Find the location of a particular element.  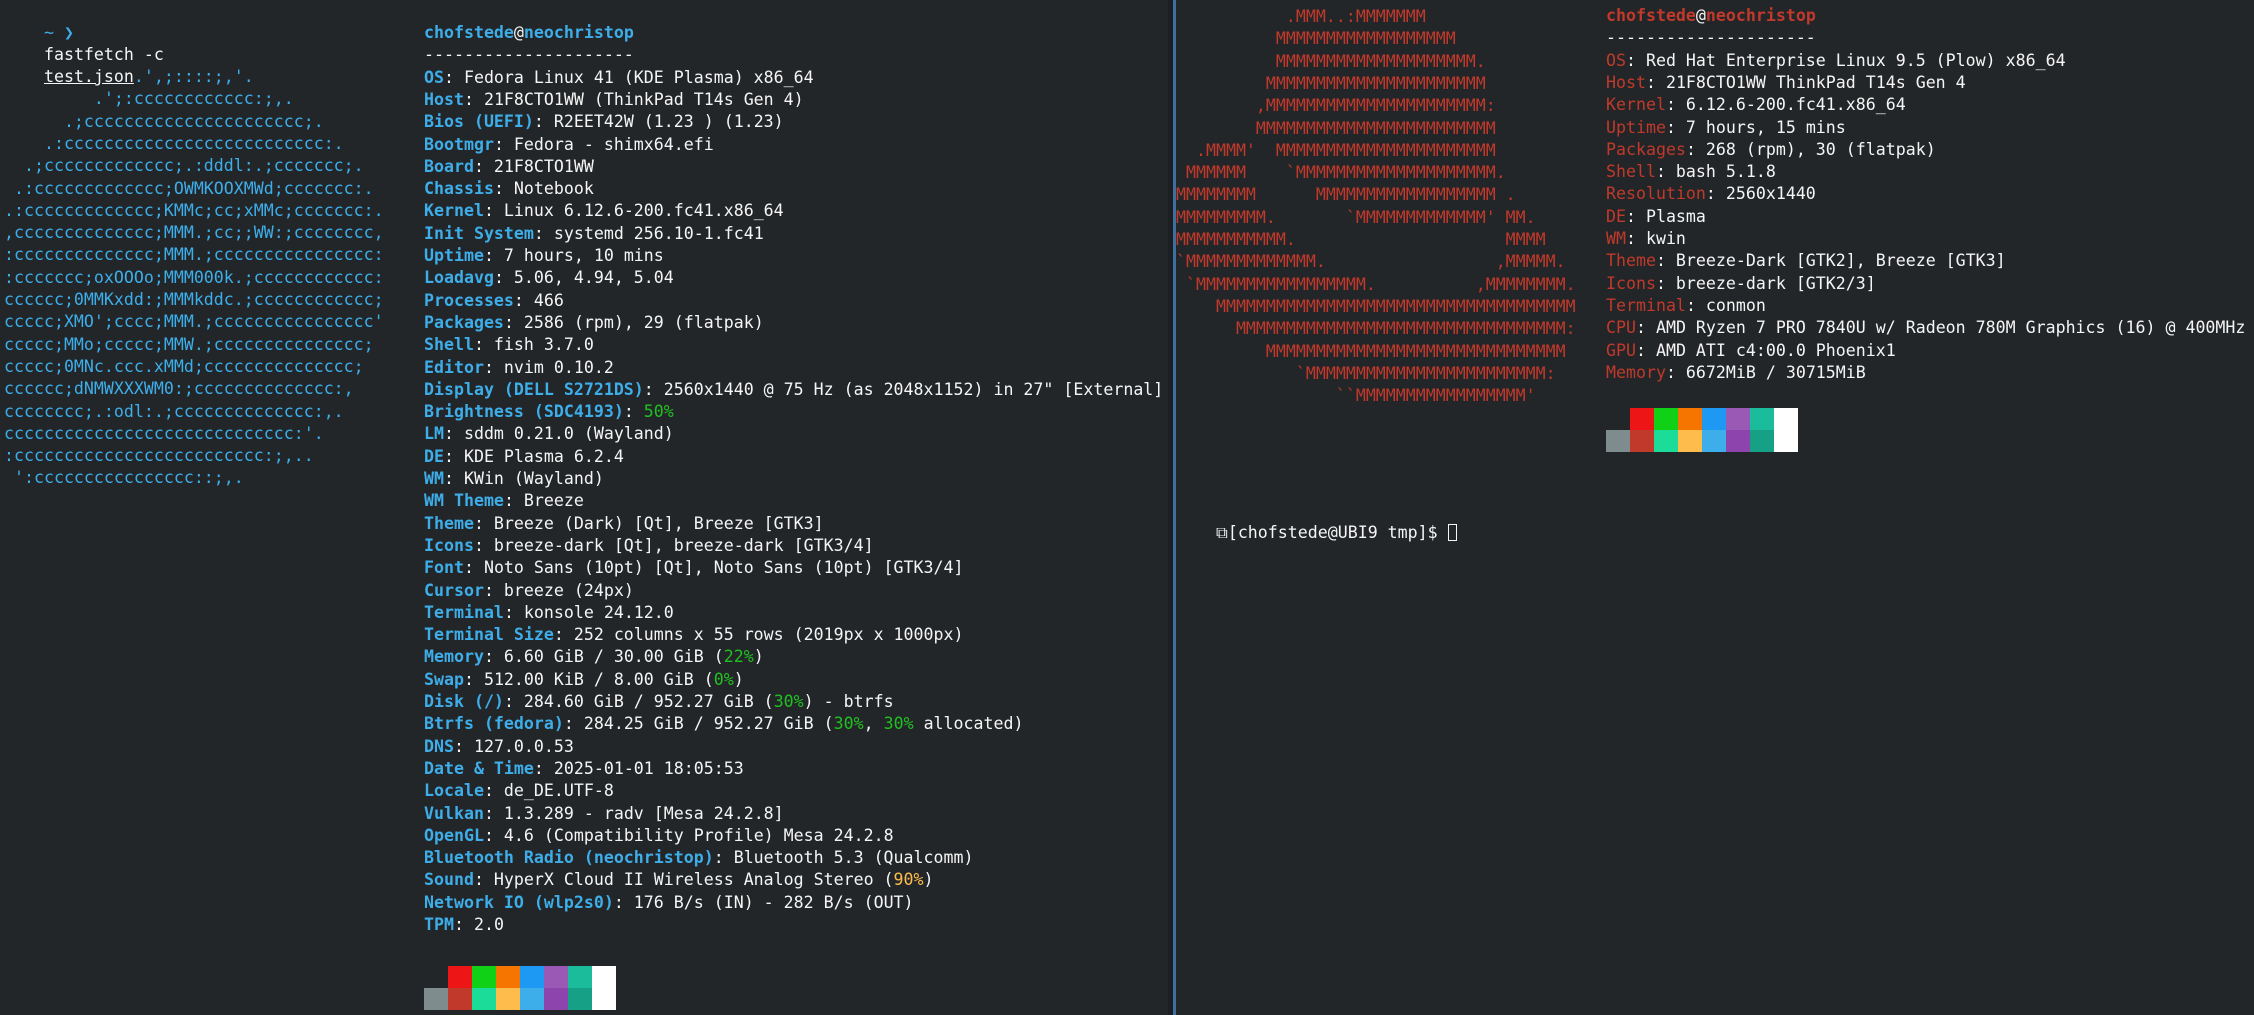

info-key: Chassis is located at coordinates (459, 189).